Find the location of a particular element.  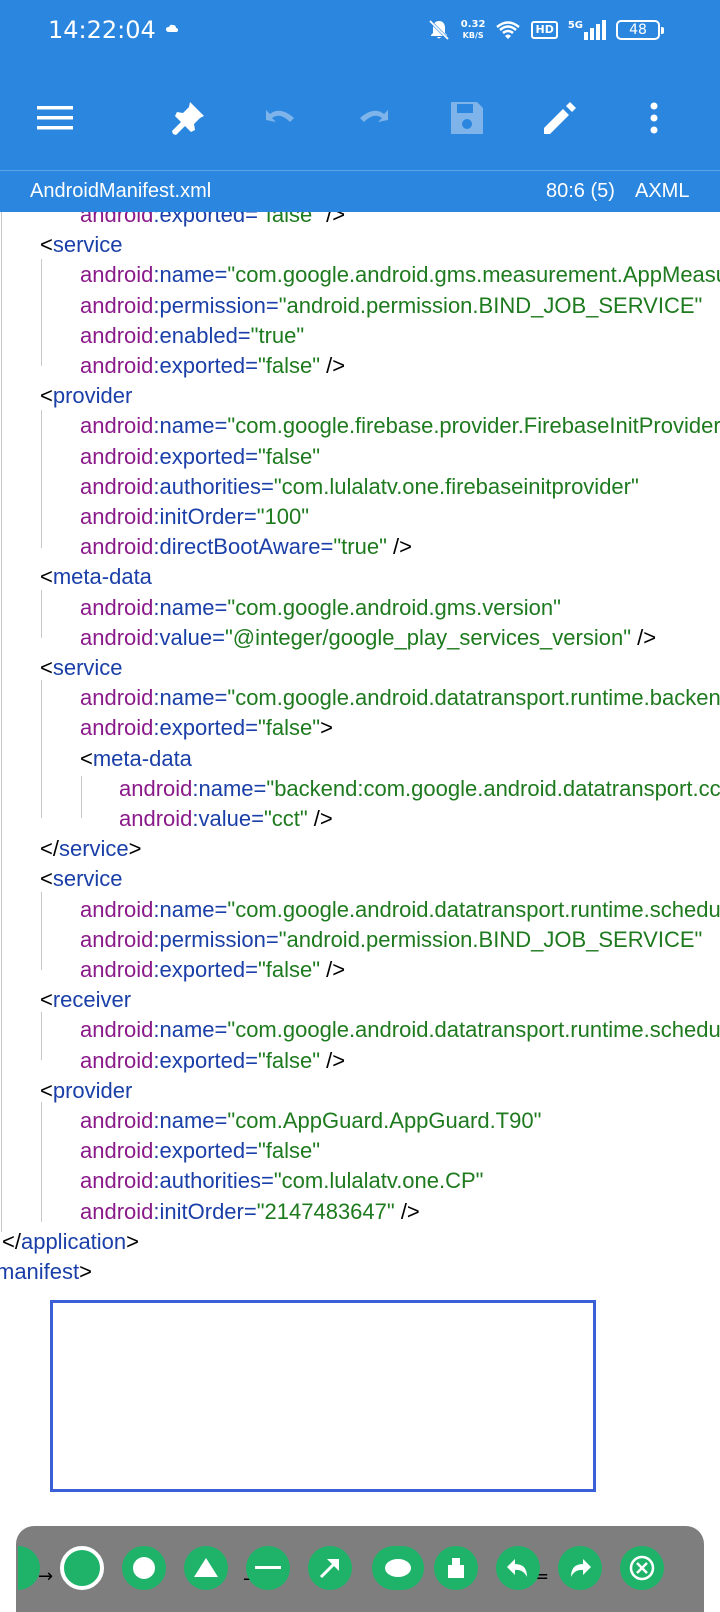

more-vert-icon is located at coordinates (654, 118).